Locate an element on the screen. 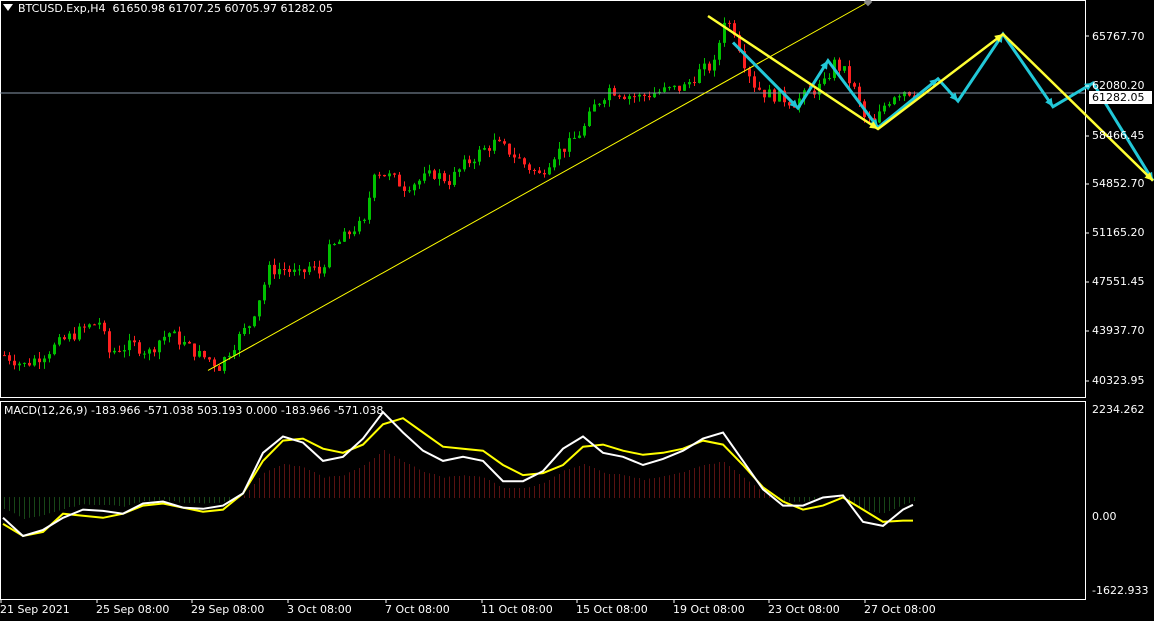 This screenshot has width=1154, height=621. time-axis-label: 7 Oct 08:00 is located at coordinates (417, 609).